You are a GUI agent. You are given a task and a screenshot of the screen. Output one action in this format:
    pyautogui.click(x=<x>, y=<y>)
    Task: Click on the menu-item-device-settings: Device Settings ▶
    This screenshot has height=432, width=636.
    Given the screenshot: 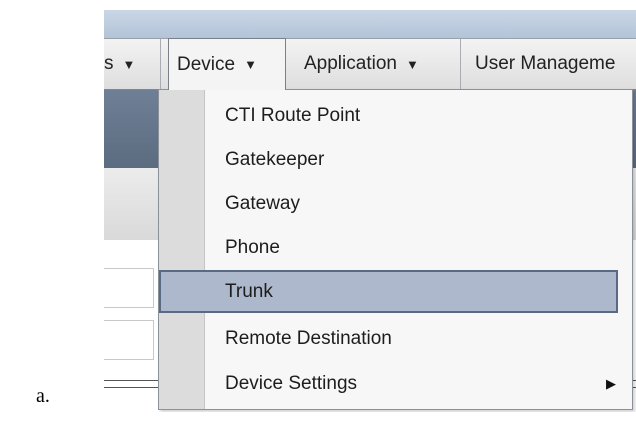 What is the action you would take?
    pyautogui.click(x=395, y=383)
    